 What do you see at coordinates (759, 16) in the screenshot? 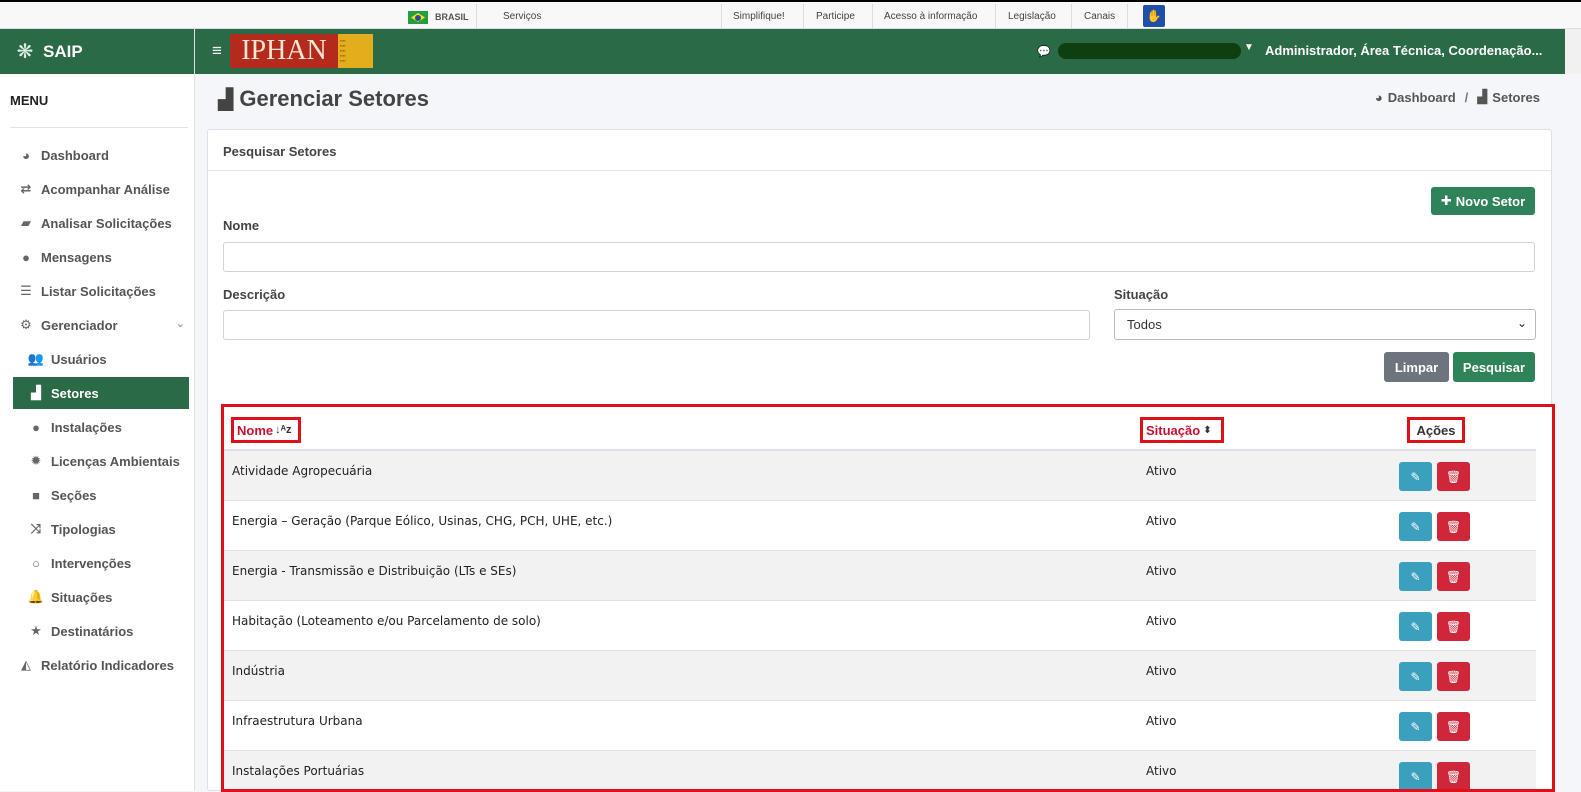
I see `gov-link-simplifique: Simplifique!` at bounding box center [759, 16].